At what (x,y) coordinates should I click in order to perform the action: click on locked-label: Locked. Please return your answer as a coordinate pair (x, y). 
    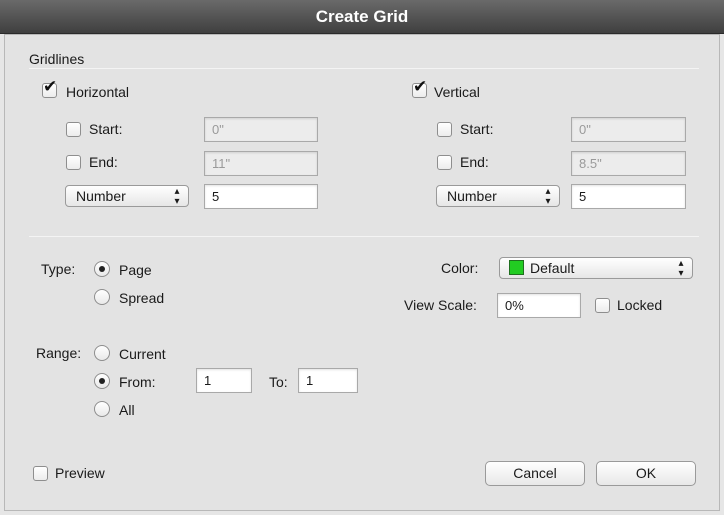
    Looking at the image, I should click on (640, 305).